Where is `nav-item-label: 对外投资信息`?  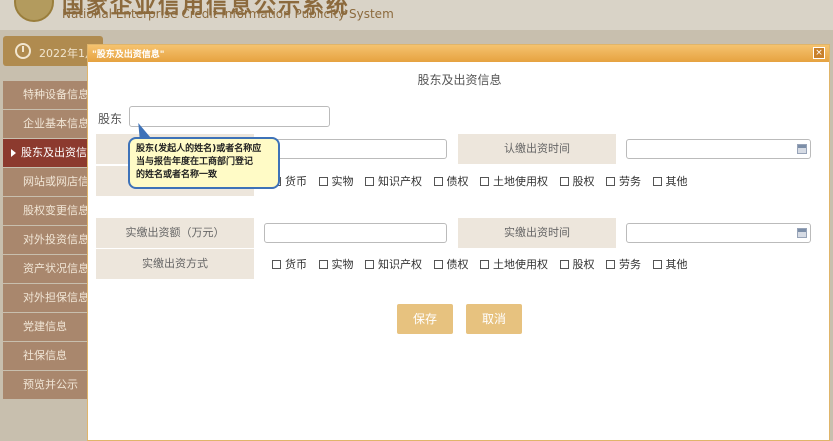
nav-item-label: 对外投资信息 is located at coordinates (55, 239).